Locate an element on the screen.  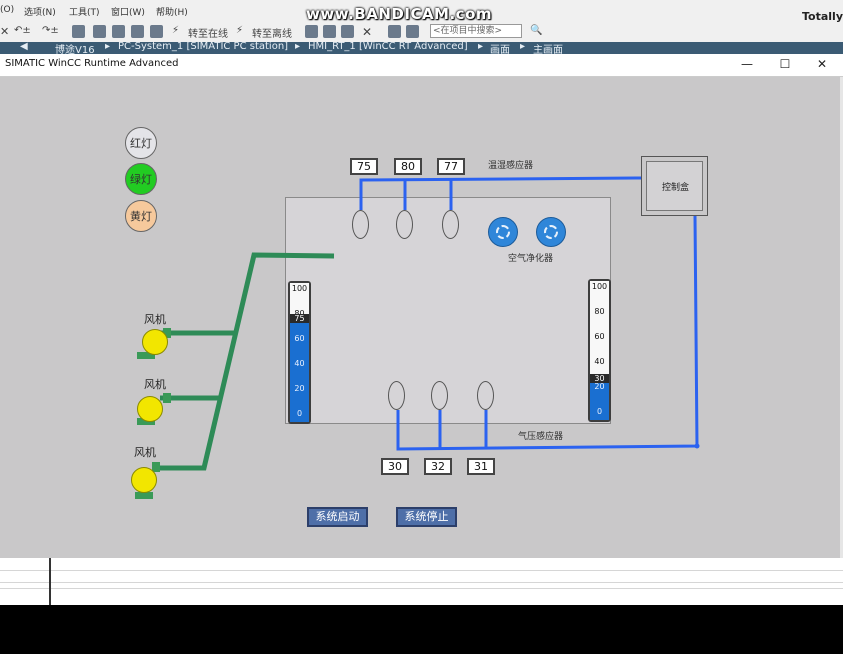
control-box-panel: 控制盒 is located at coordinates (674, 186).